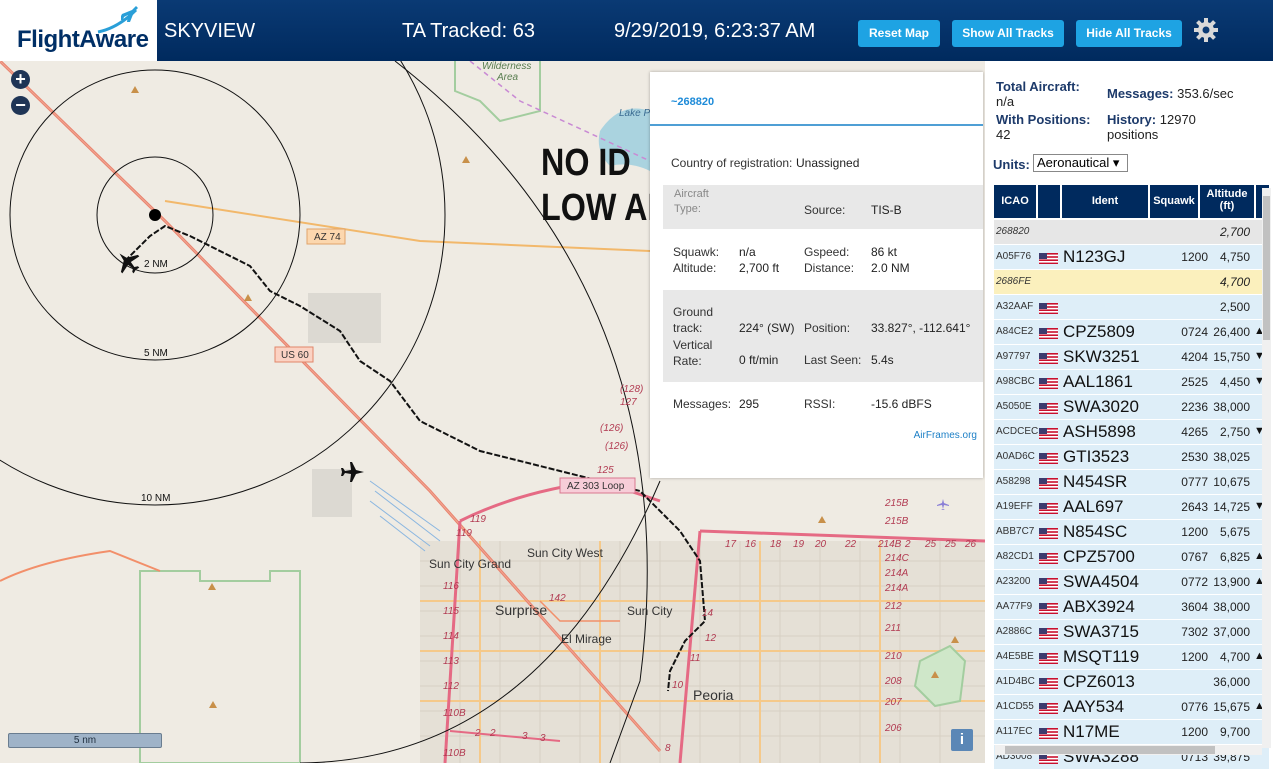 Image resolution: width=1273 pixels, height=770 pixels. Describe the element at coordinates (1099, 556) in the screenshot. I see `row-ident: CPZ5700` at that location.